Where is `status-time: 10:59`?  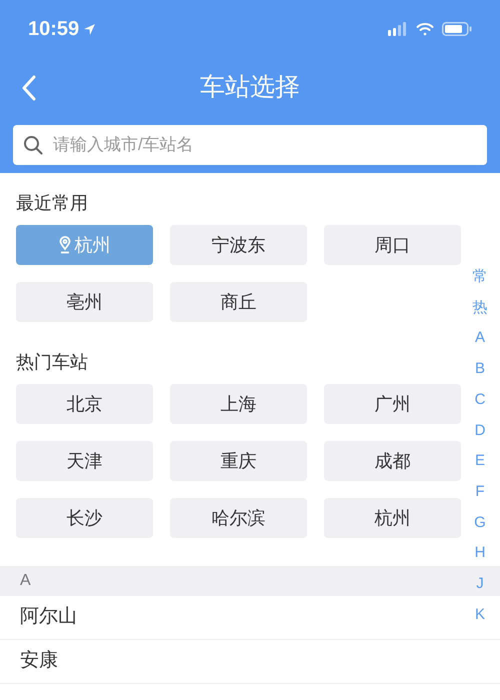
status-time: 10:59 is located at coordinates (54, 29).